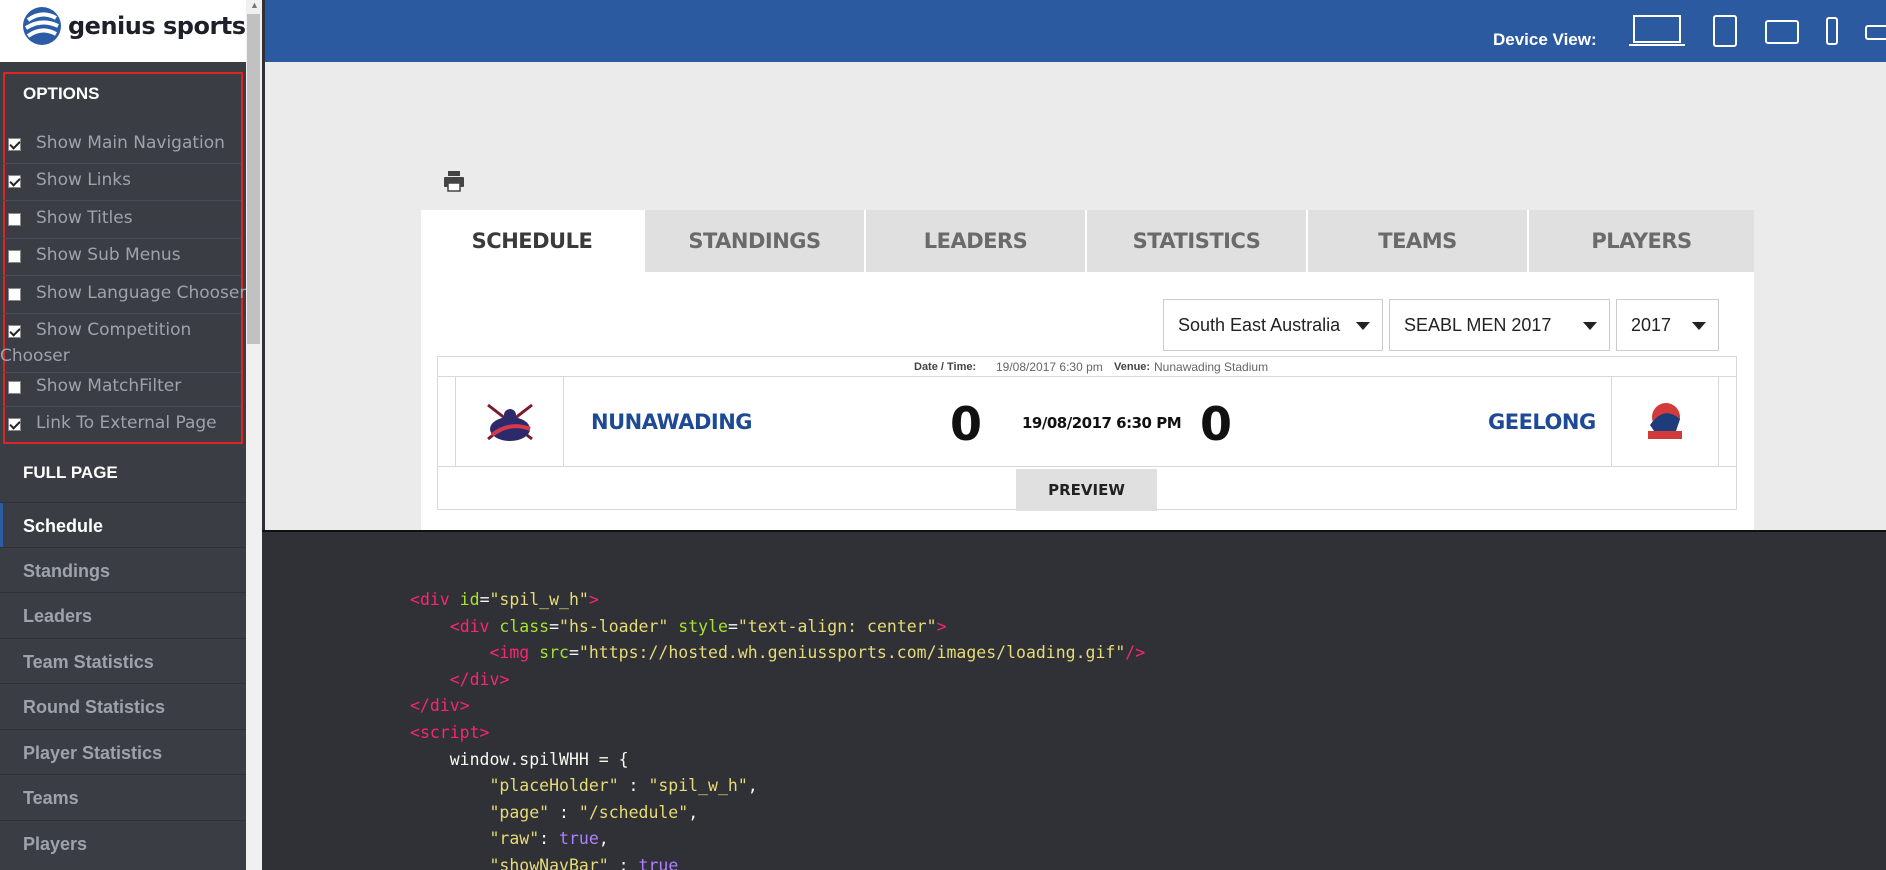  What do you see at coordinates (123, 525) in the screenshot?
I see `nav-item-schedule: Schedule` at bounding box center [123, 525].